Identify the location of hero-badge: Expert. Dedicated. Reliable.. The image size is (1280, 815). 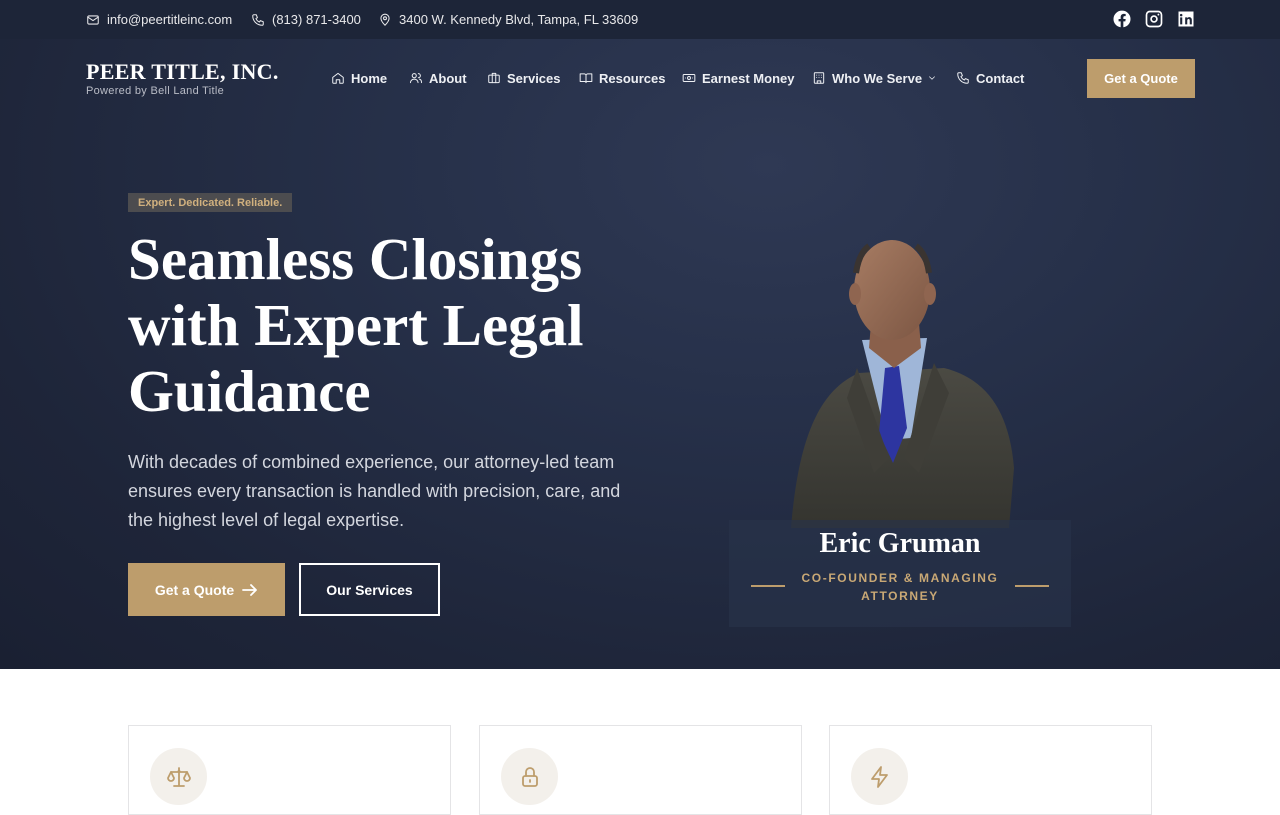
(210, 202).